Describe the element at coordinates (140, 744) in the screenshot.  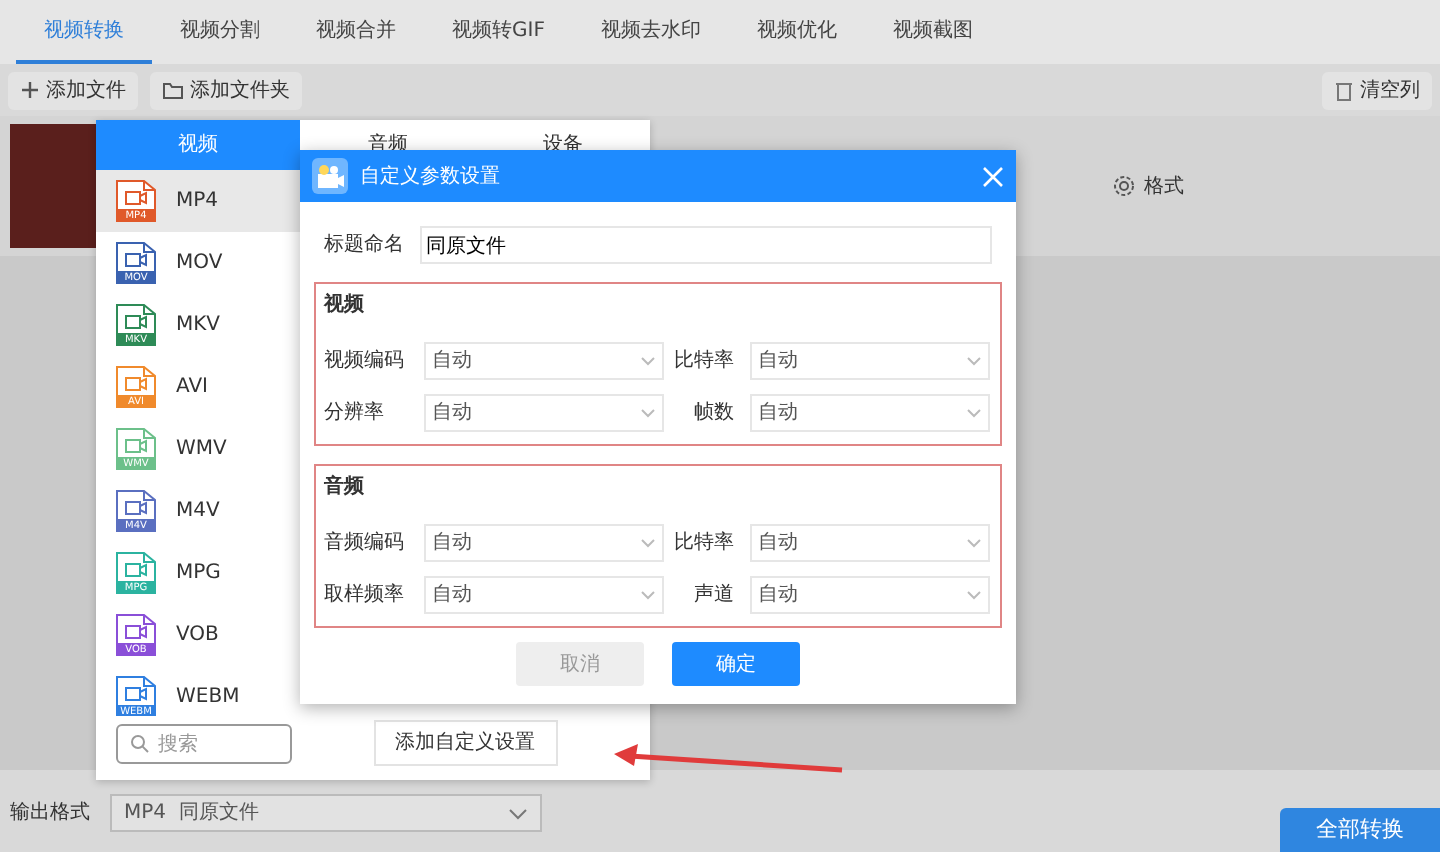
I see `search-icon` at that location.